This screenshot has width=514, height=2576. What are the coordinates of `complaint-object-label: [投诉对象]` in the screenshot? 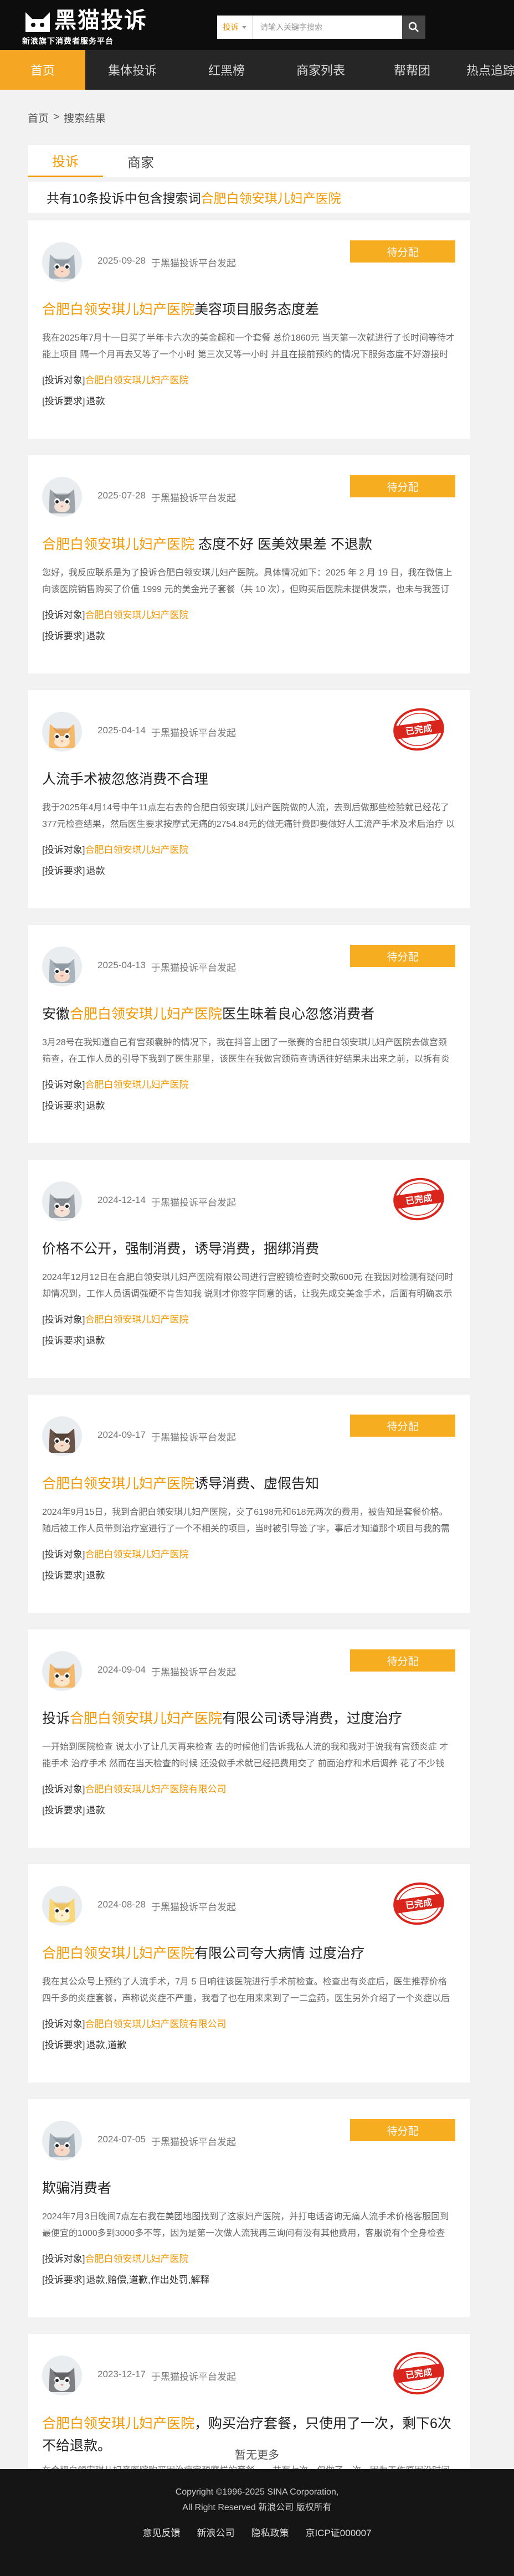 It's located at (64, 615).